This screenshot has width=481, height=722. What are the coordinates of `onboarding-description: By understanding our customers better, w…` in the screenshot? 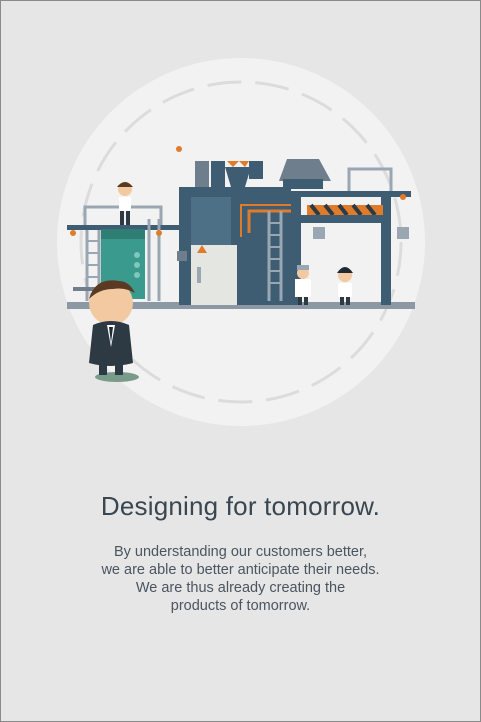 It's located at (240, 579).